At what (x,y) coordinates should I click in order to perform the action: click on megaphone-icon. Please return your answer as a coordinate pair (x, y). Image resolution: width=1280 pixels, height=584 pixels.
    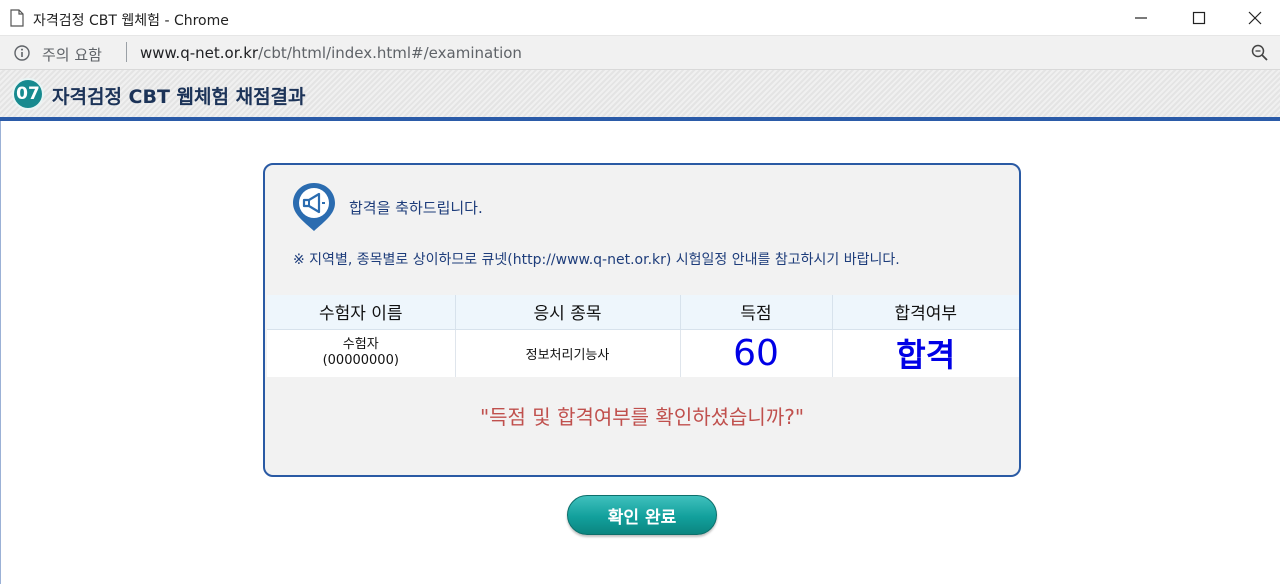
    Looking at the image, I should click on (314, 207).